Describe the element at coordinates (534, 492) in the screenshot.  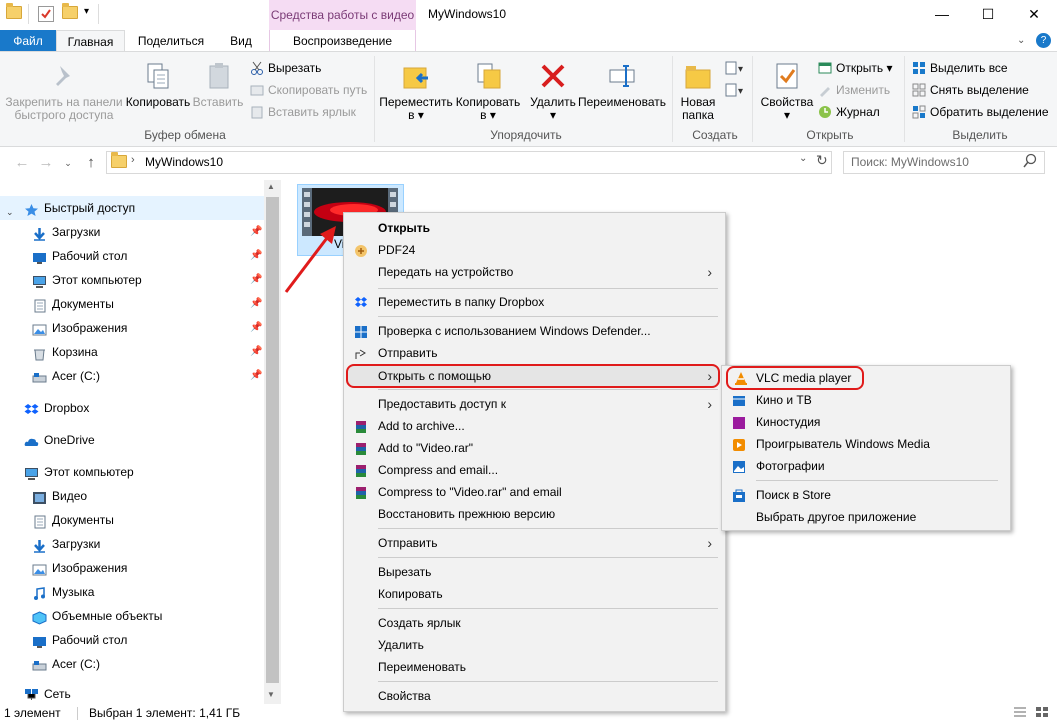
I see `menu-item-compress-to-rar-and-email: Compress to "Video.rar" and email` at that location.